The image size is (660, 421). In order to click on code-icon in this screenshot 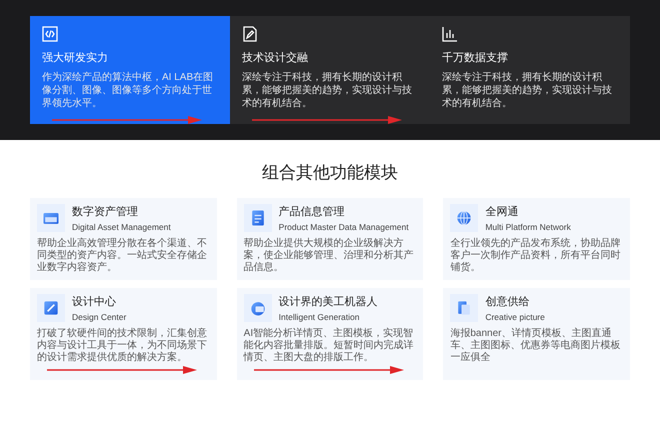, I will do `click(50, 34)`.